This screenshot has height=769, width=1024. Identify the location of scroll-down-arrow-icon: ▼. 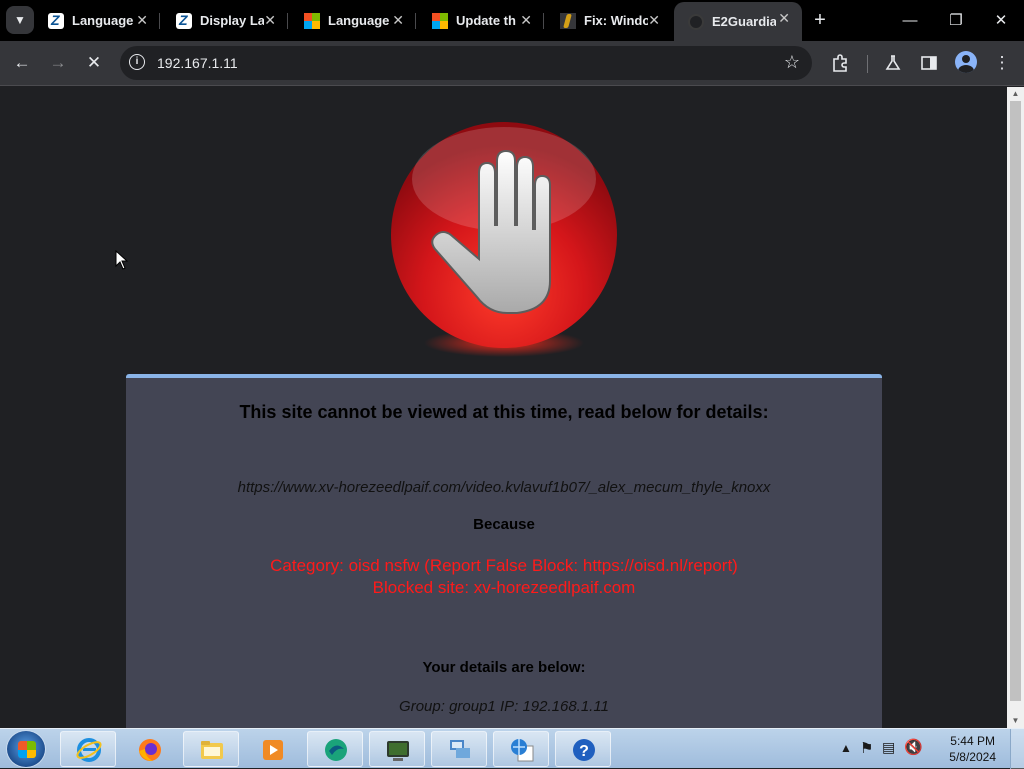
(1015, 721).